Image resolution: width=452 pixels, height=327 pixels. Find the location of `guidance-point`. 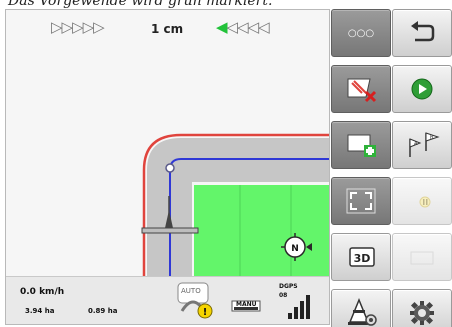

guidance-point is located at coordinates (170, 168).